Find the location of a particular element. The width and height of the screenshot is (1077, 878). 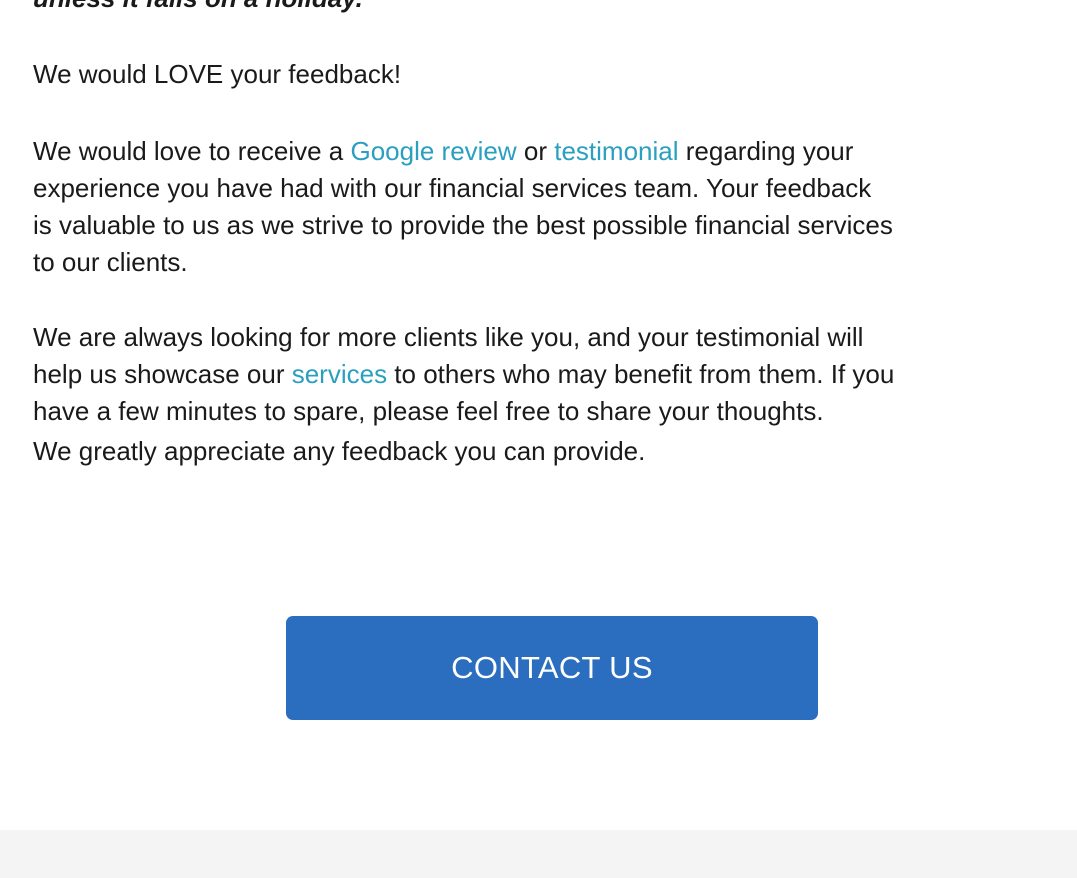

testimonial-link: testimonial is located at coordinates (616, 151).